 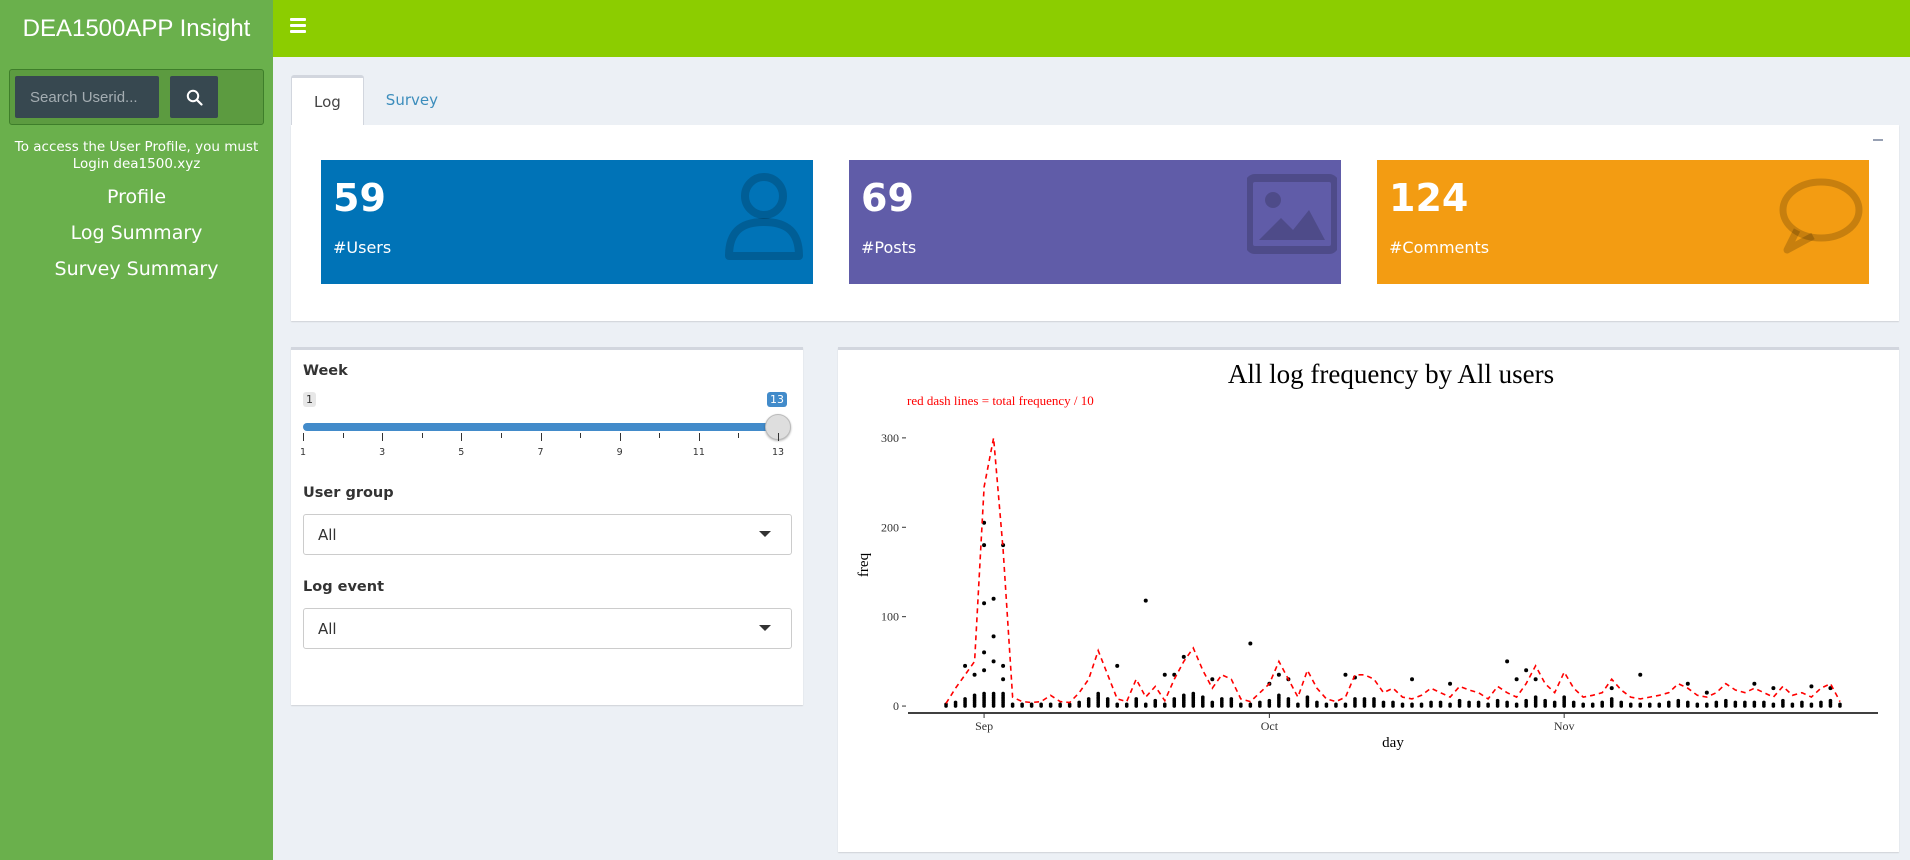 I want to click on x-tick-label: Oct, so click(x=1270, y=726).